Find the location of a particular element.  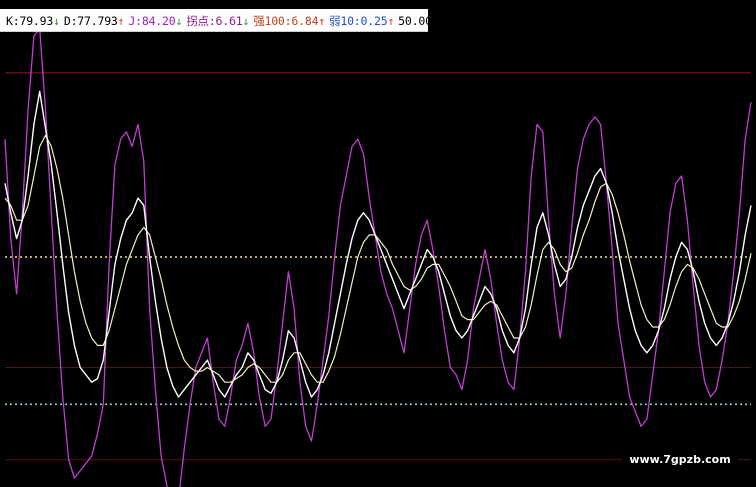

indicator-1: K: 79.93↓ is located at coordinates (33, 21).